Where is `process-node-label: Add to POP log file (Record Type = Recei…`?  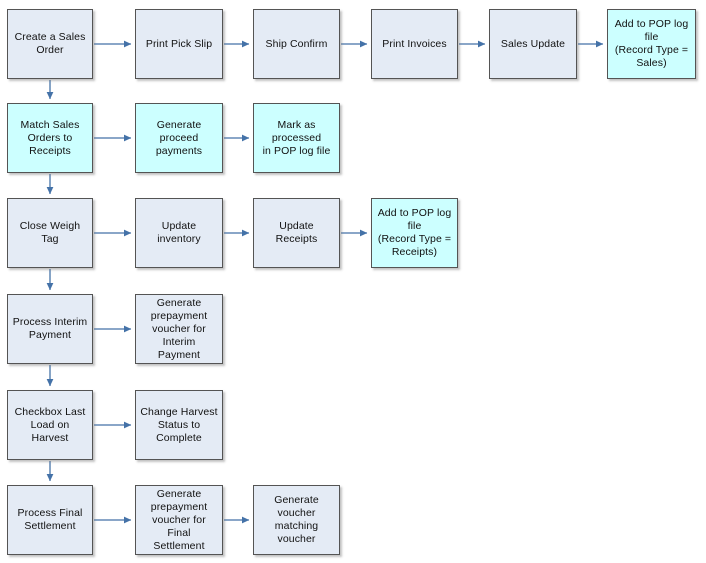 process-node-label: Add to POP log file (Record Type = Recei… is located at coordinates (414, 232).